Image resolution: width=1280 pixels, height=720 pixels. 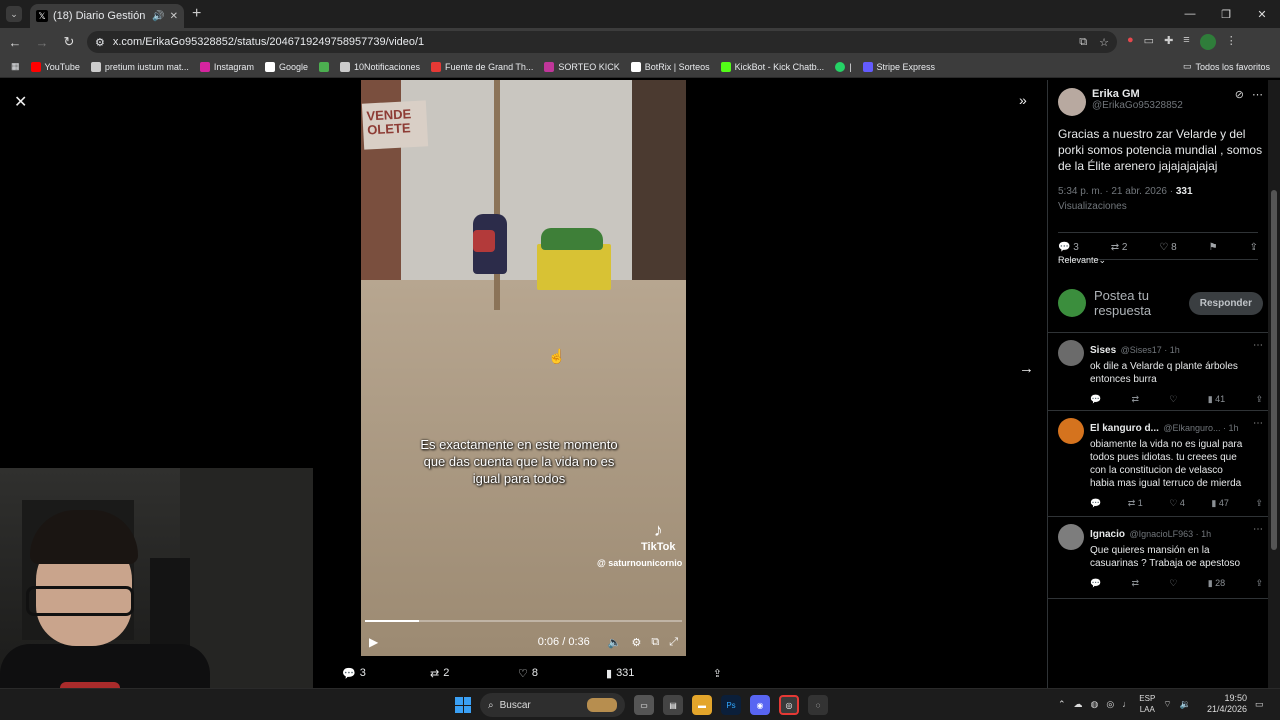 I want to click on bookmark-10notificaciones: 10Notificaciones, so click(x=379, y=66).